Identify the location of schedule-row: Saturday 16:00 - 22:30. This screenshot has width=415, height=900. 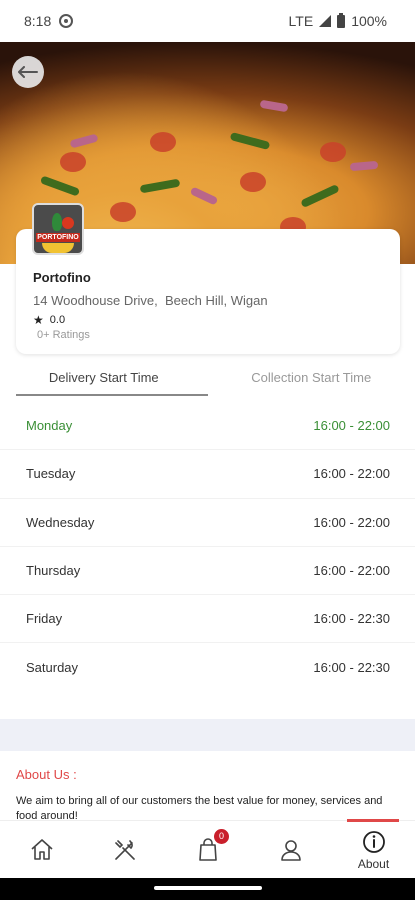
(207, 667).